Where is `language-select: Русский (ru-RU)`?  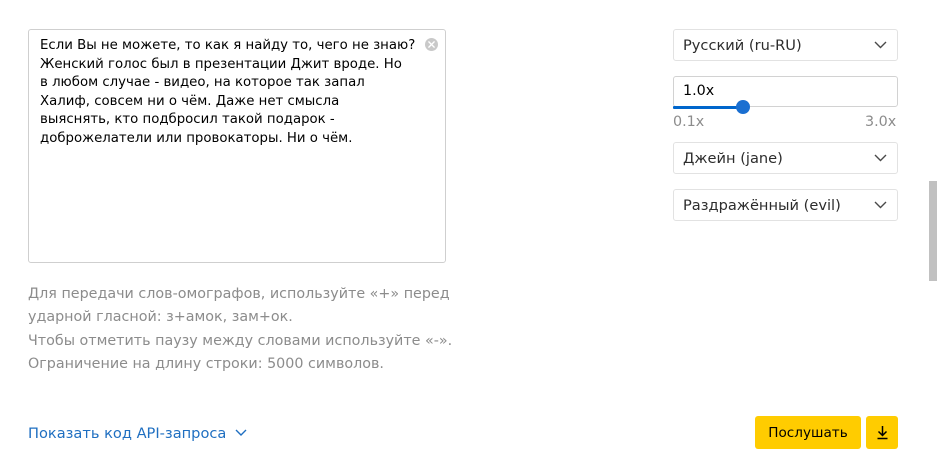 language-select: Русский (ru-RU) is located at coordinates (785, 45).